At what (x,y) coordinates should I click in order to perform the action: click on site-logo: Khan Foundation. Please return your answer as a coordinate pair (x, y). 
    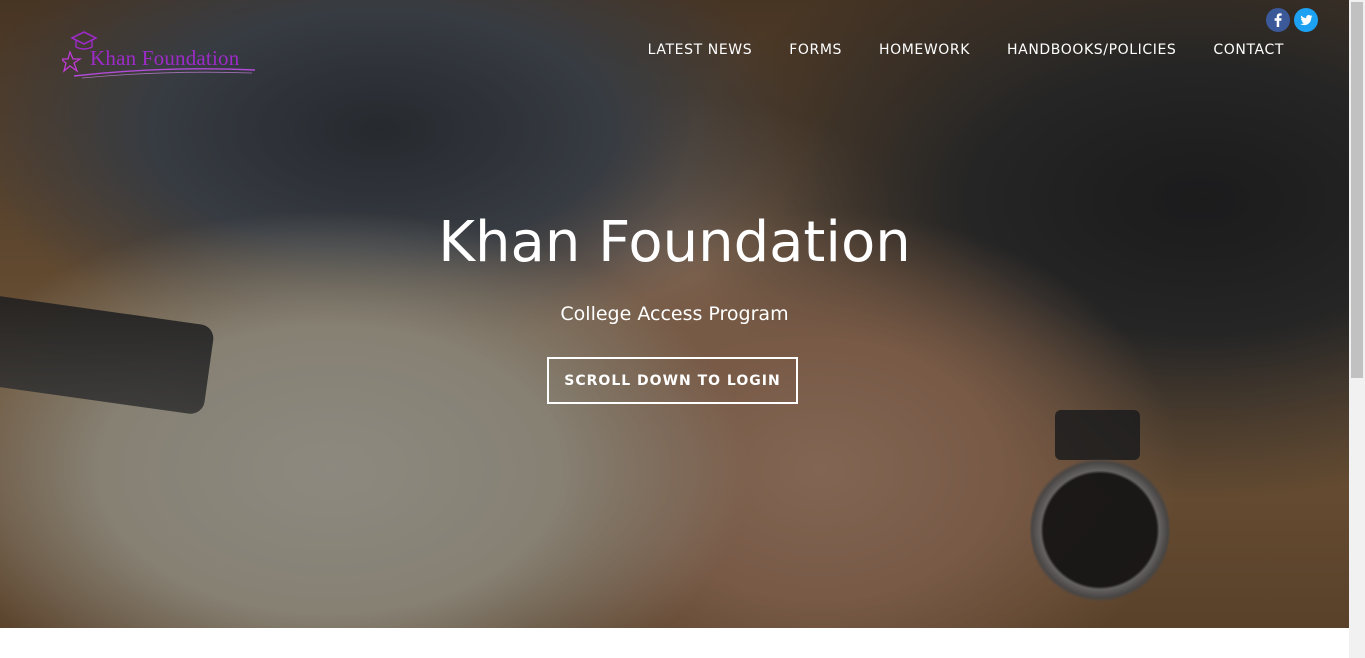
    Looking at the image, I should click on (159, 56).